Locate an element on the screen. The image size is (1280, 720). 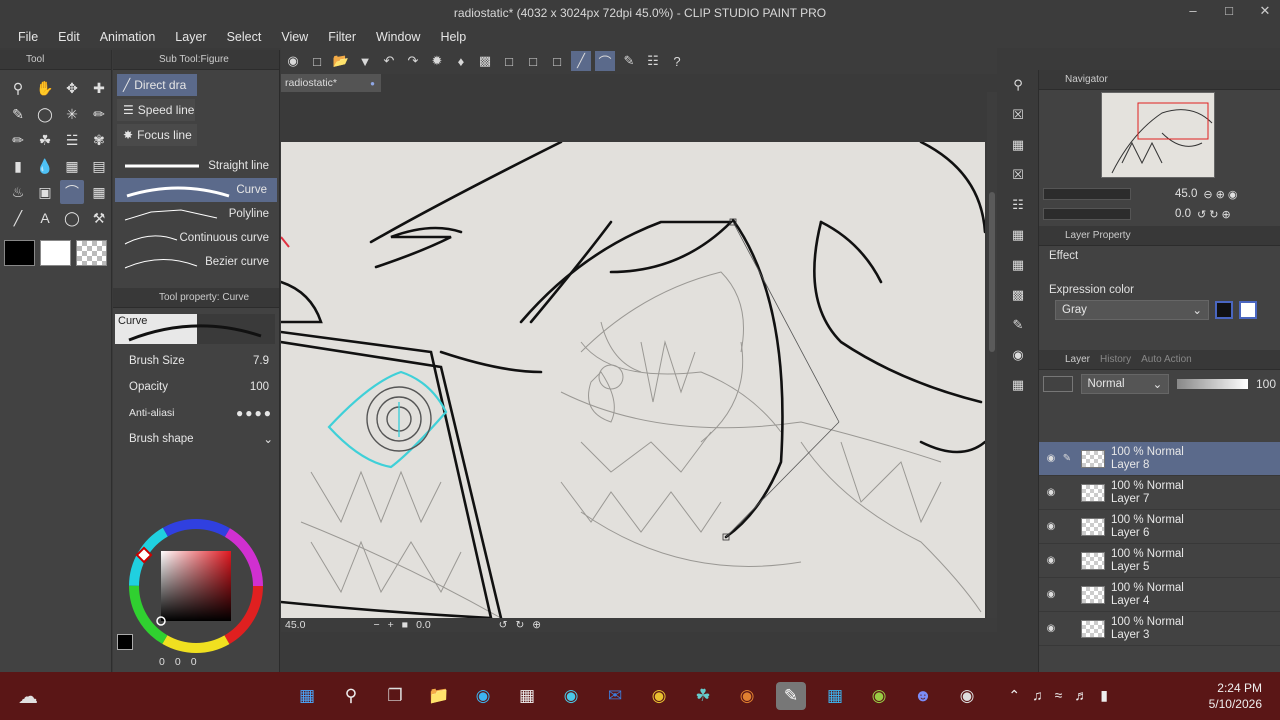
rotate-right-icon: ↻ is located at coordinates (519, 625).